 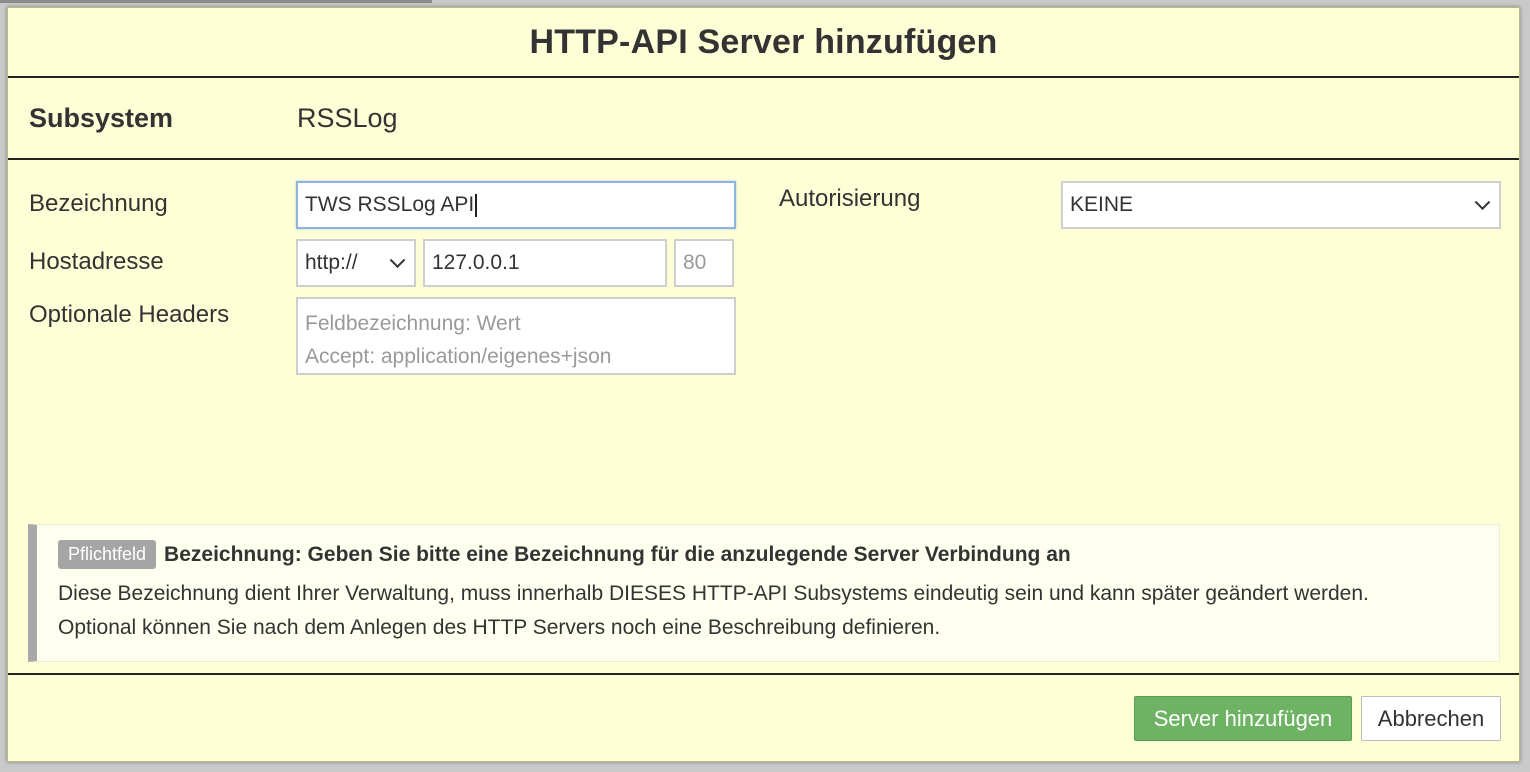 What do you see at coordinates (216, 1) in the screenshot?
I see `backdrop-edge` at bounding box center [216, 1].